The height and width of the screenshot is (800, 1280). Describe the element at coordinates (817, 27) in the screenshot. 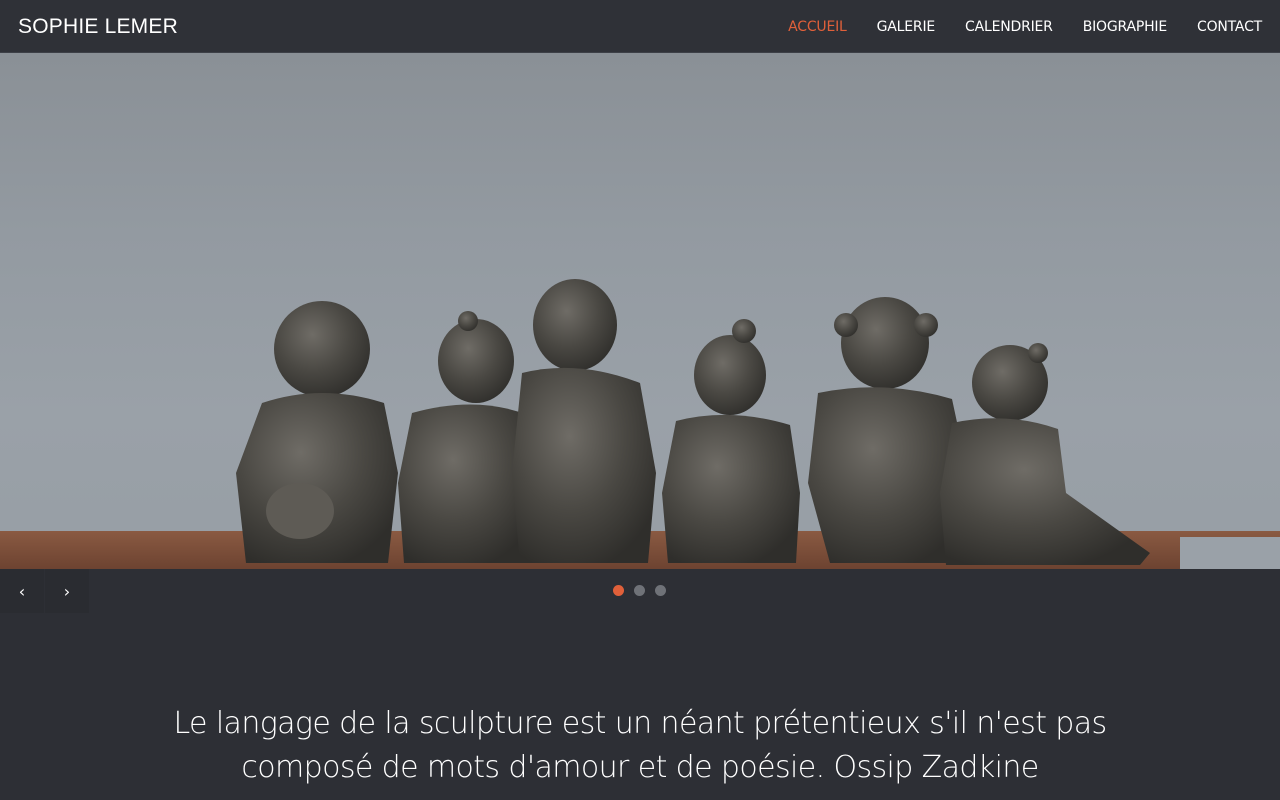

I see `nav-item-accueil: ACCUEIL` at that location.